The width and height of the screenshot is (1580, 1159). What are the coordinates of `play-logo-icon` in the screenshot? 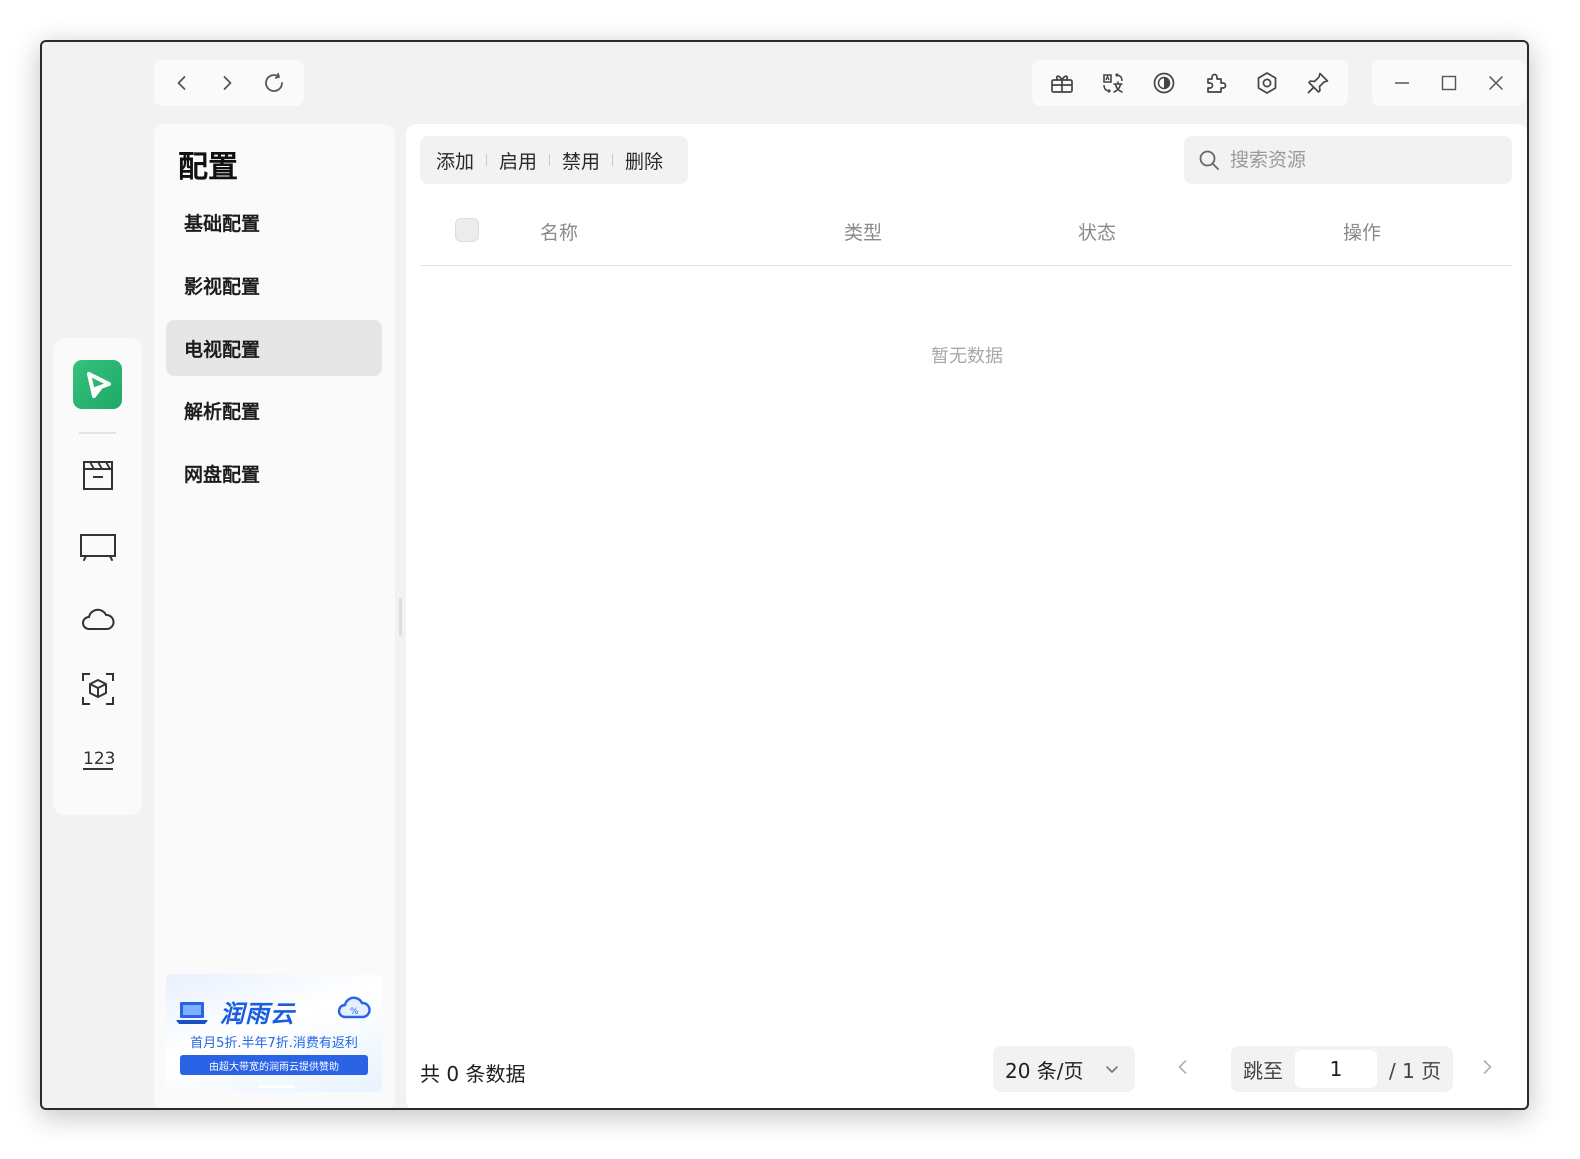 It's located at (98, 384).